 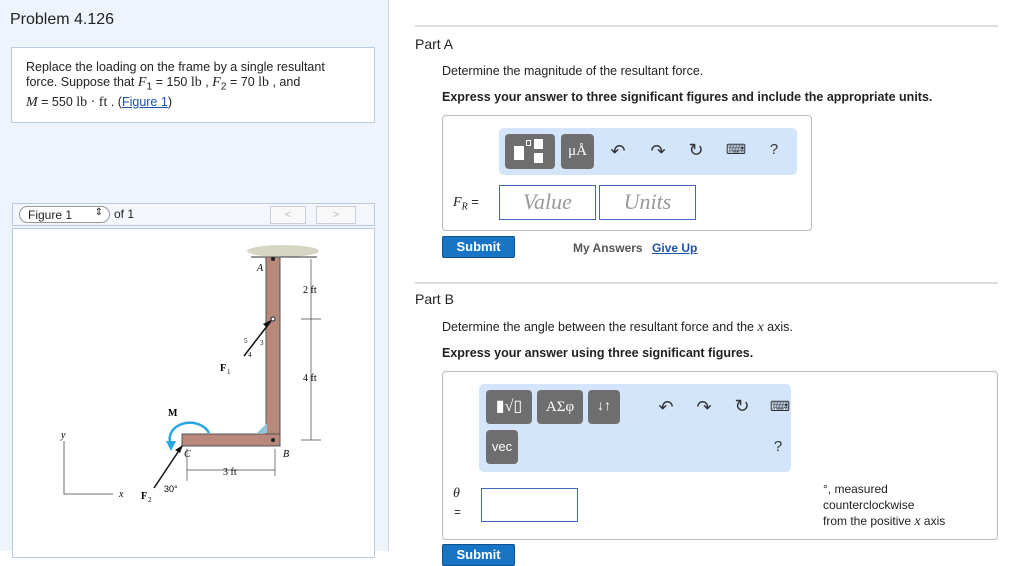 What do you see at coordinates (171, 489) in the screenshot?
I see `label-angle: 30°` at bounding box center [171, 489].